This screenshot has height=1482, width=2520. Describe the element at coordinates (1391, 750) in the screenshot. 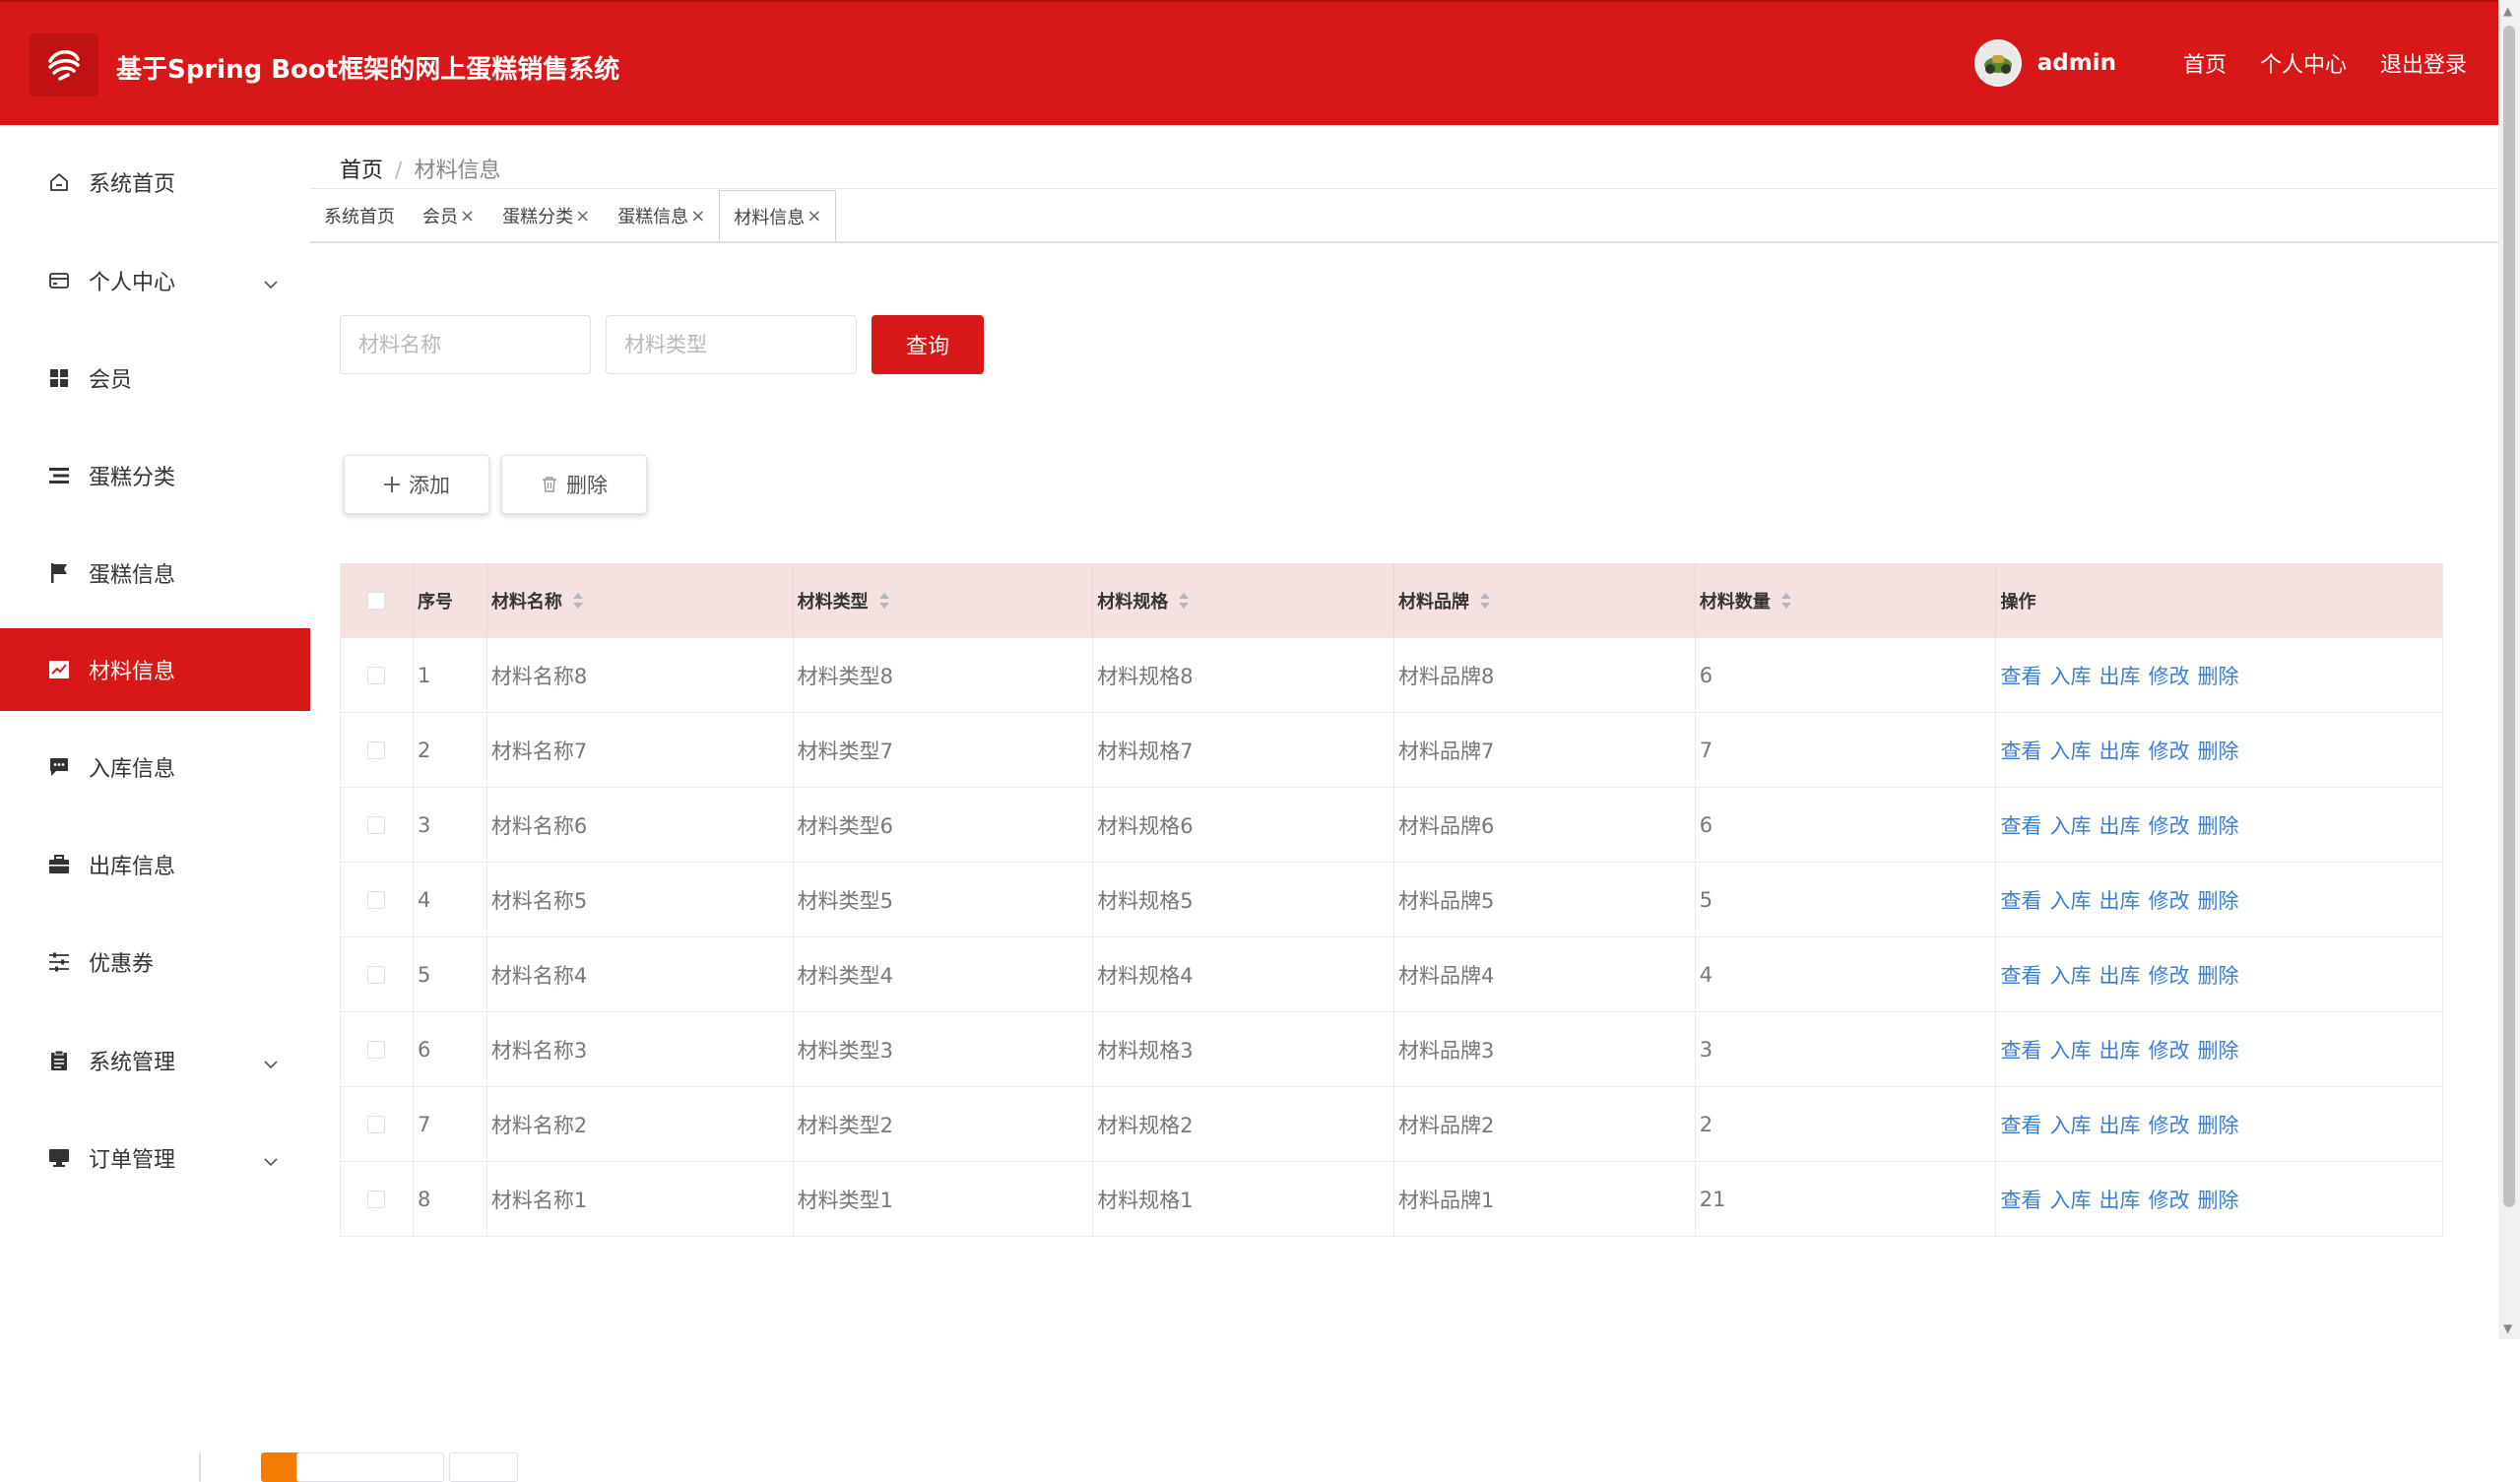

I see `table-row: 2 材料名称7 材料类型7 材料规格7 材料品牌7 7 查看 入库 出库 修改 删除` at that location.